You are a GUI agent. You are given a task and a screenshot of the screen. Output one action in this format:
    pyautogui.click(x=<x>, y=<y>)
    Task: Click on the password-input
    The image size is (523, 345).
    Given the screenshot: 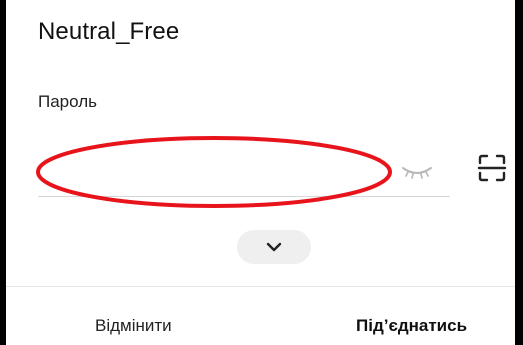 What is the action you would take?
    pyautogui.click(x=212, y=171)
    